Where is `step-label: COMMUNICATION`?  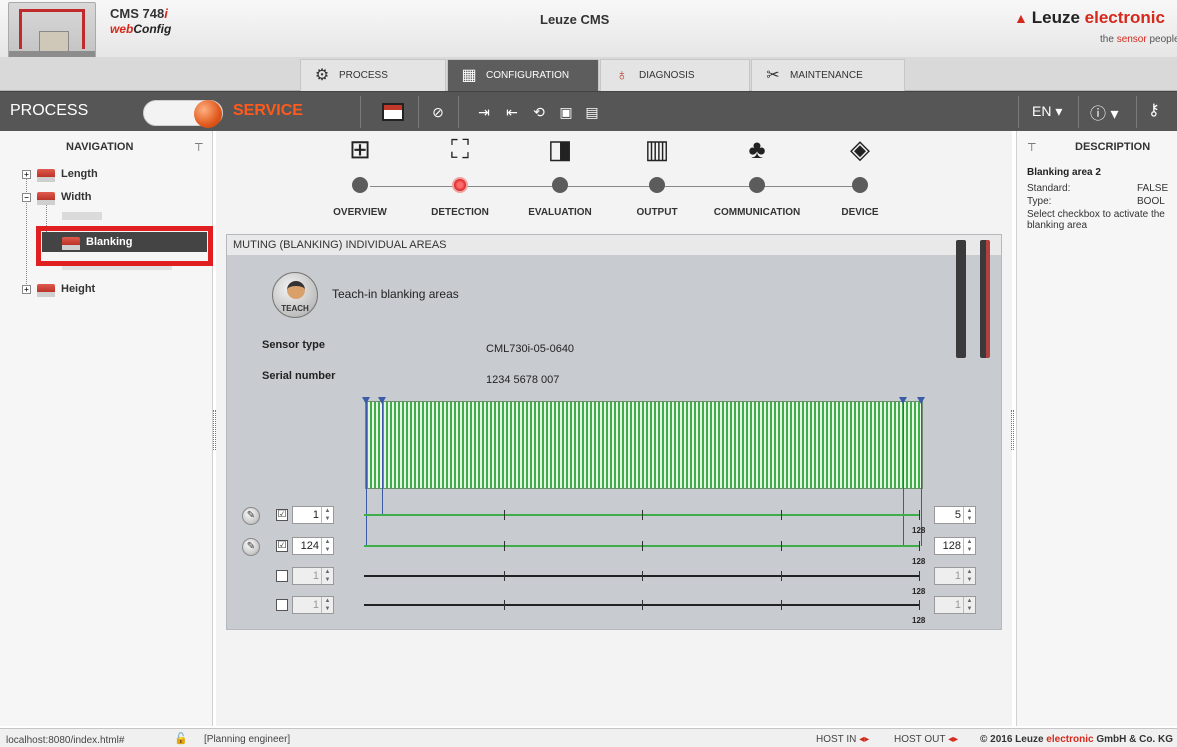
step-label: COMMUNICATION is located at coordinates (757, 212).